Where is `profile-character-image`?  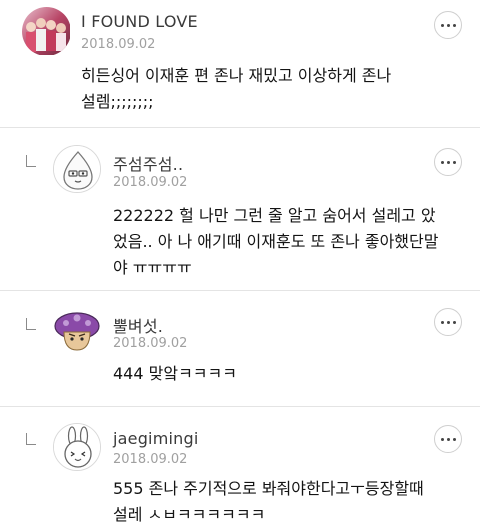
profile-character-image is located at coordinates (77, 169).